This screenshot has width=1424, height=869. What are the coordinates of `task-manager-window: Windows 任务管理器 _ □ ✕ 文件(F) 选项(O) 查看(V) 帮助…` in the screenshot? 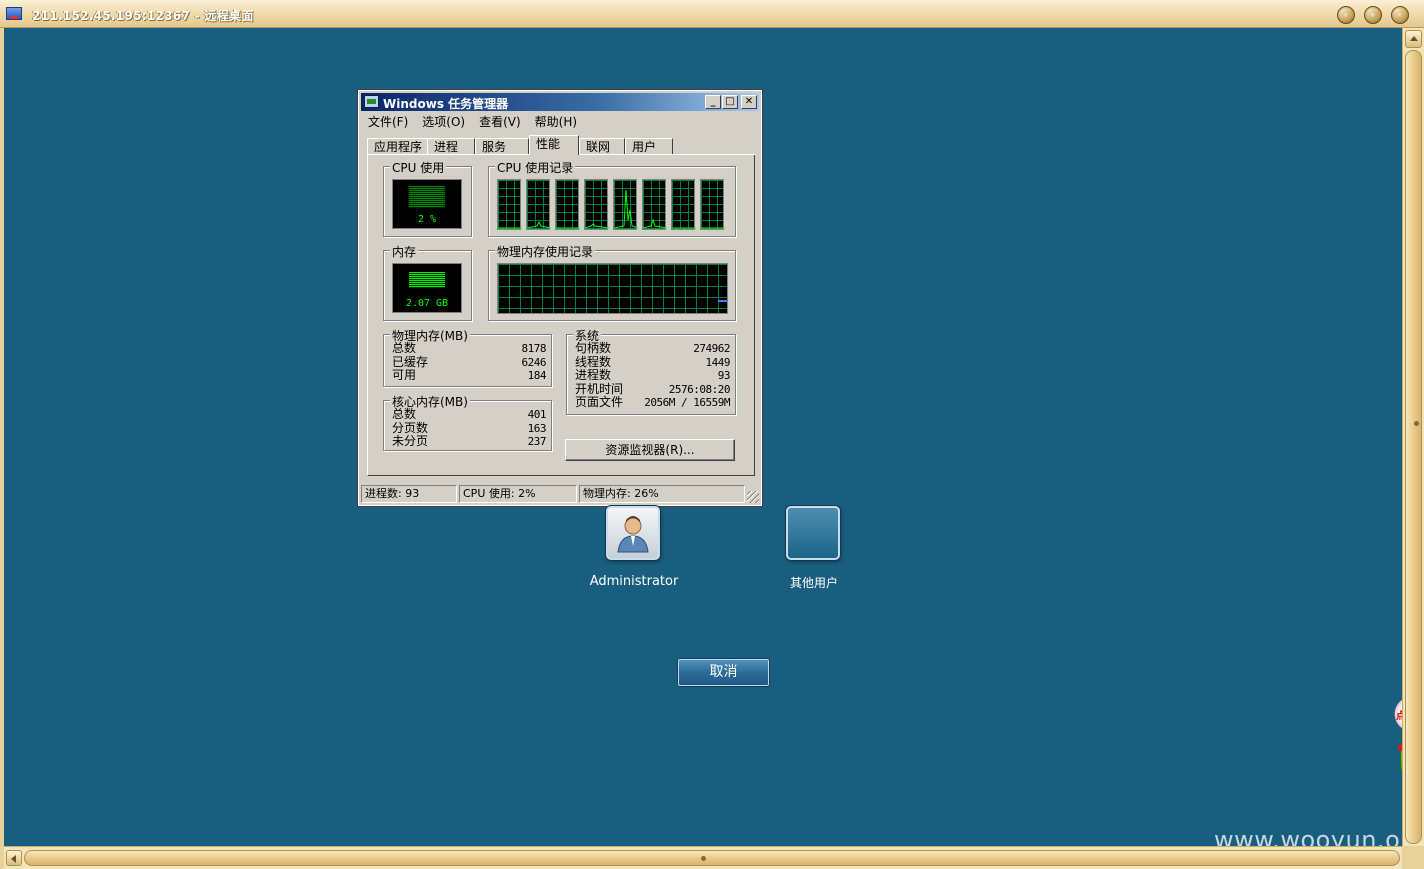 It's located at (560, 298).